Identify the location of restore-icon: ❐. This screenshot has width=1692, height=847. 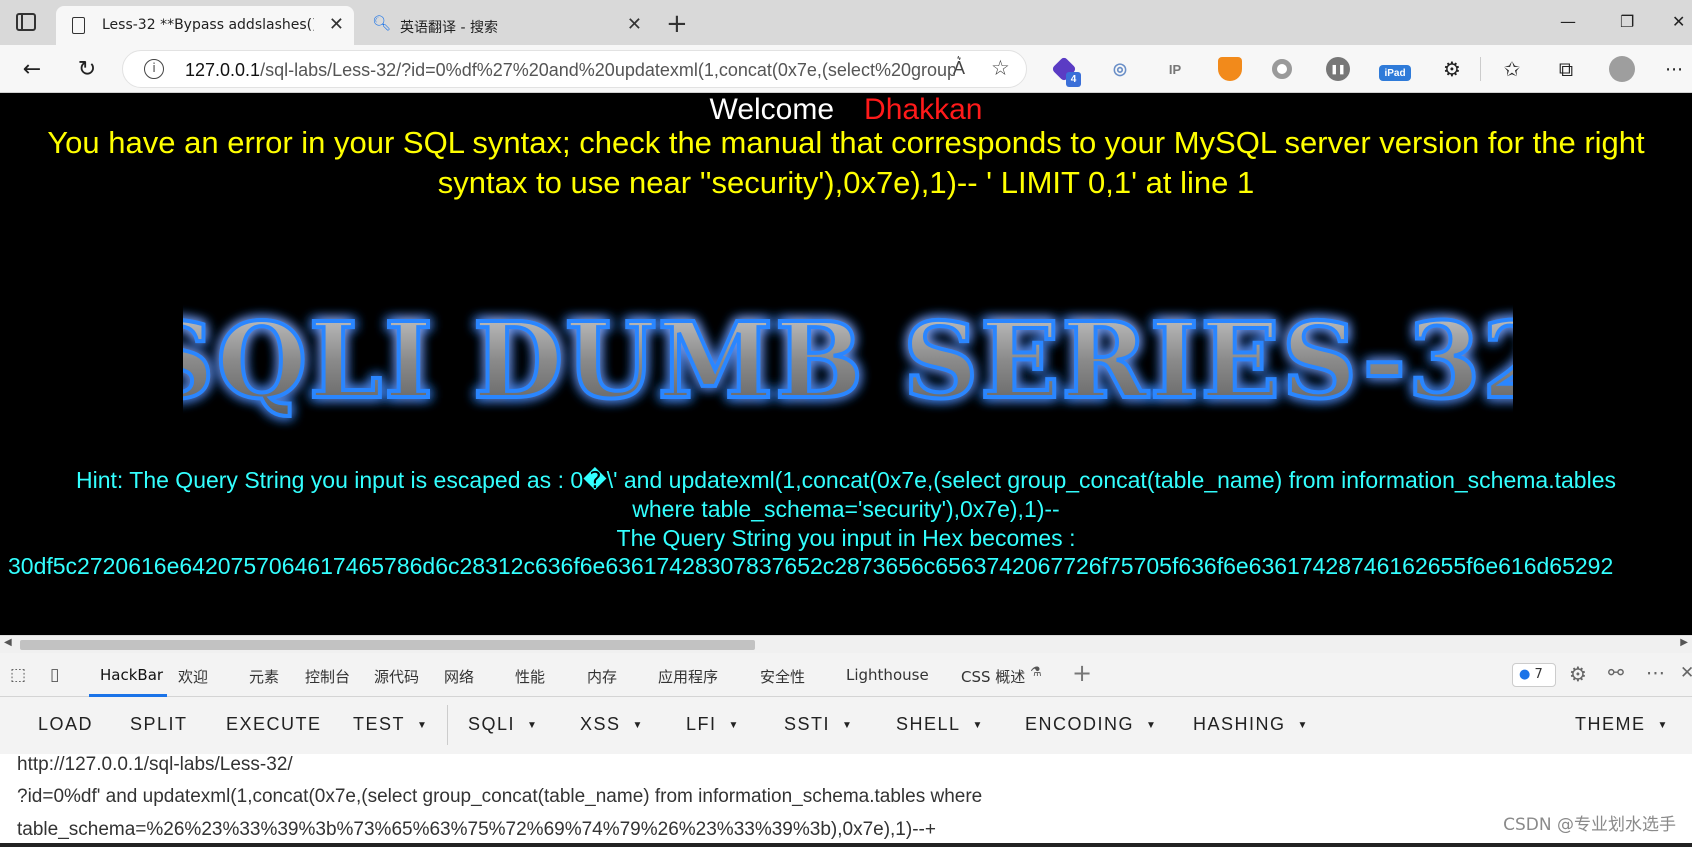
(1627, 21).